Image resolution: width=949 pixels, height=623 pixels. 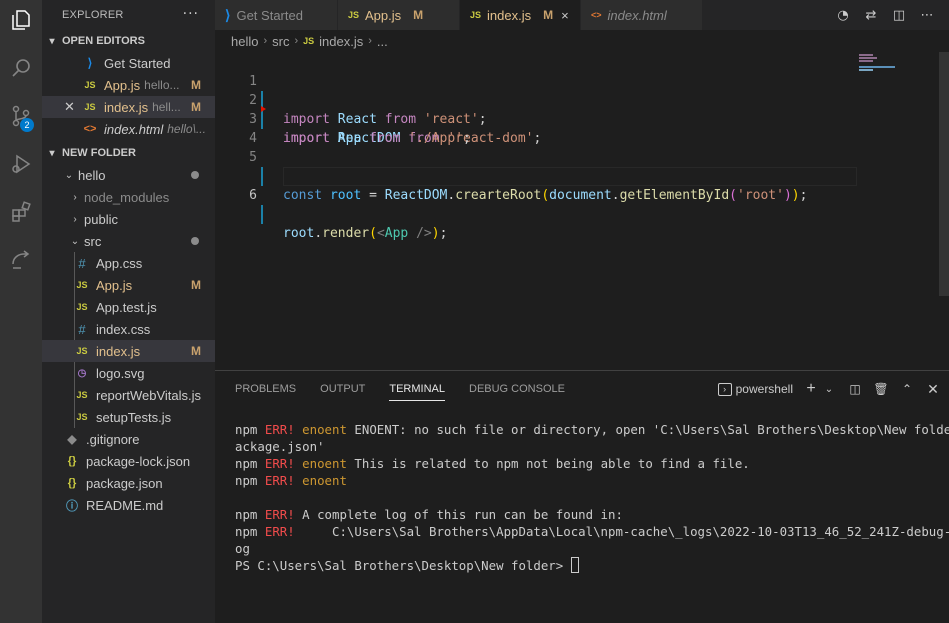 I want to click on open-editor-app-js: JS App.js hello... M, so click(x=128, y=85).